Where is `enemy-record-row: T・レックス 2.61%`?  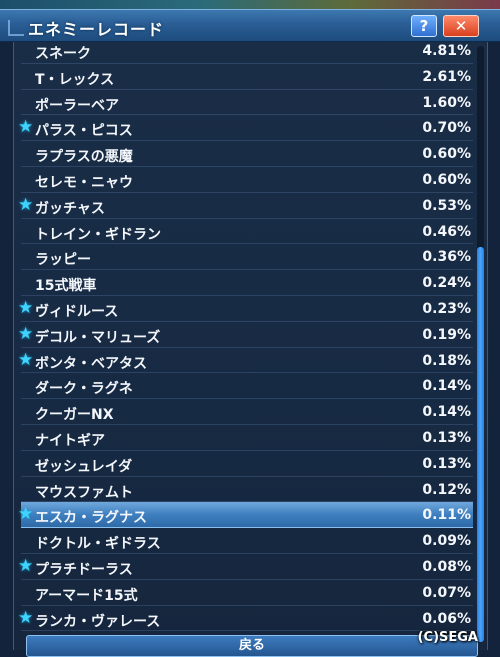
enemy-record-row: T・レックス 2.61% is located at coordinates (247, 77).